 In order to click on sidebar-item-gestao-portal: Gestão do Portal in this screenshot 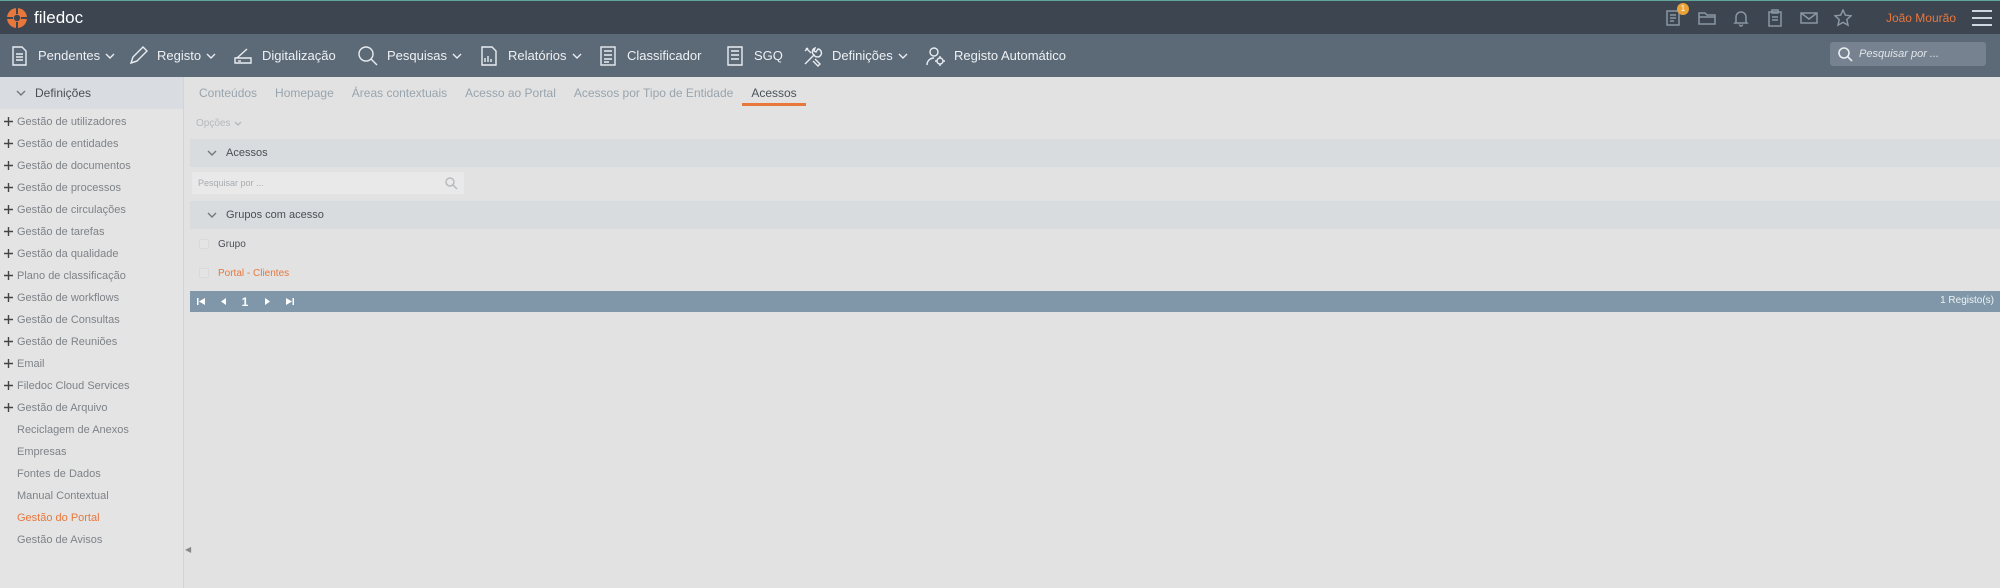, I will do `click(91, 518)`.